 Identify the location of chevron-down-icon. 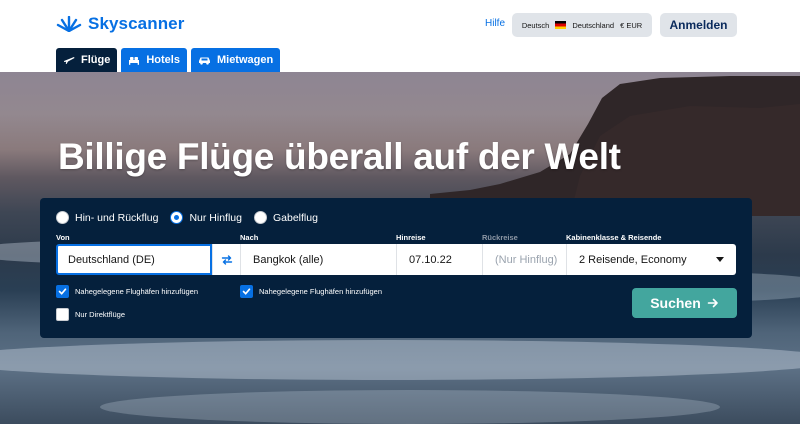
(720, 259).